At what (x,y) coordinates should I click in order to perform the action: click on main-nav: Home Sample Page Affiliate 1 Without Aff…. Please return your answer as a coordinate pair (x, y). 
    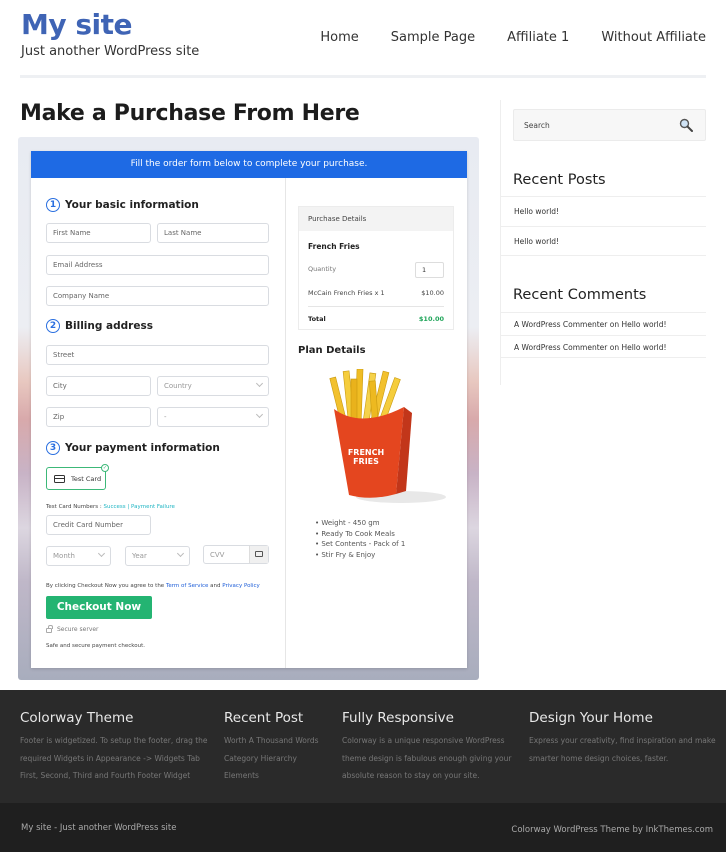
    Looking at the image, I should click on (513, 37).